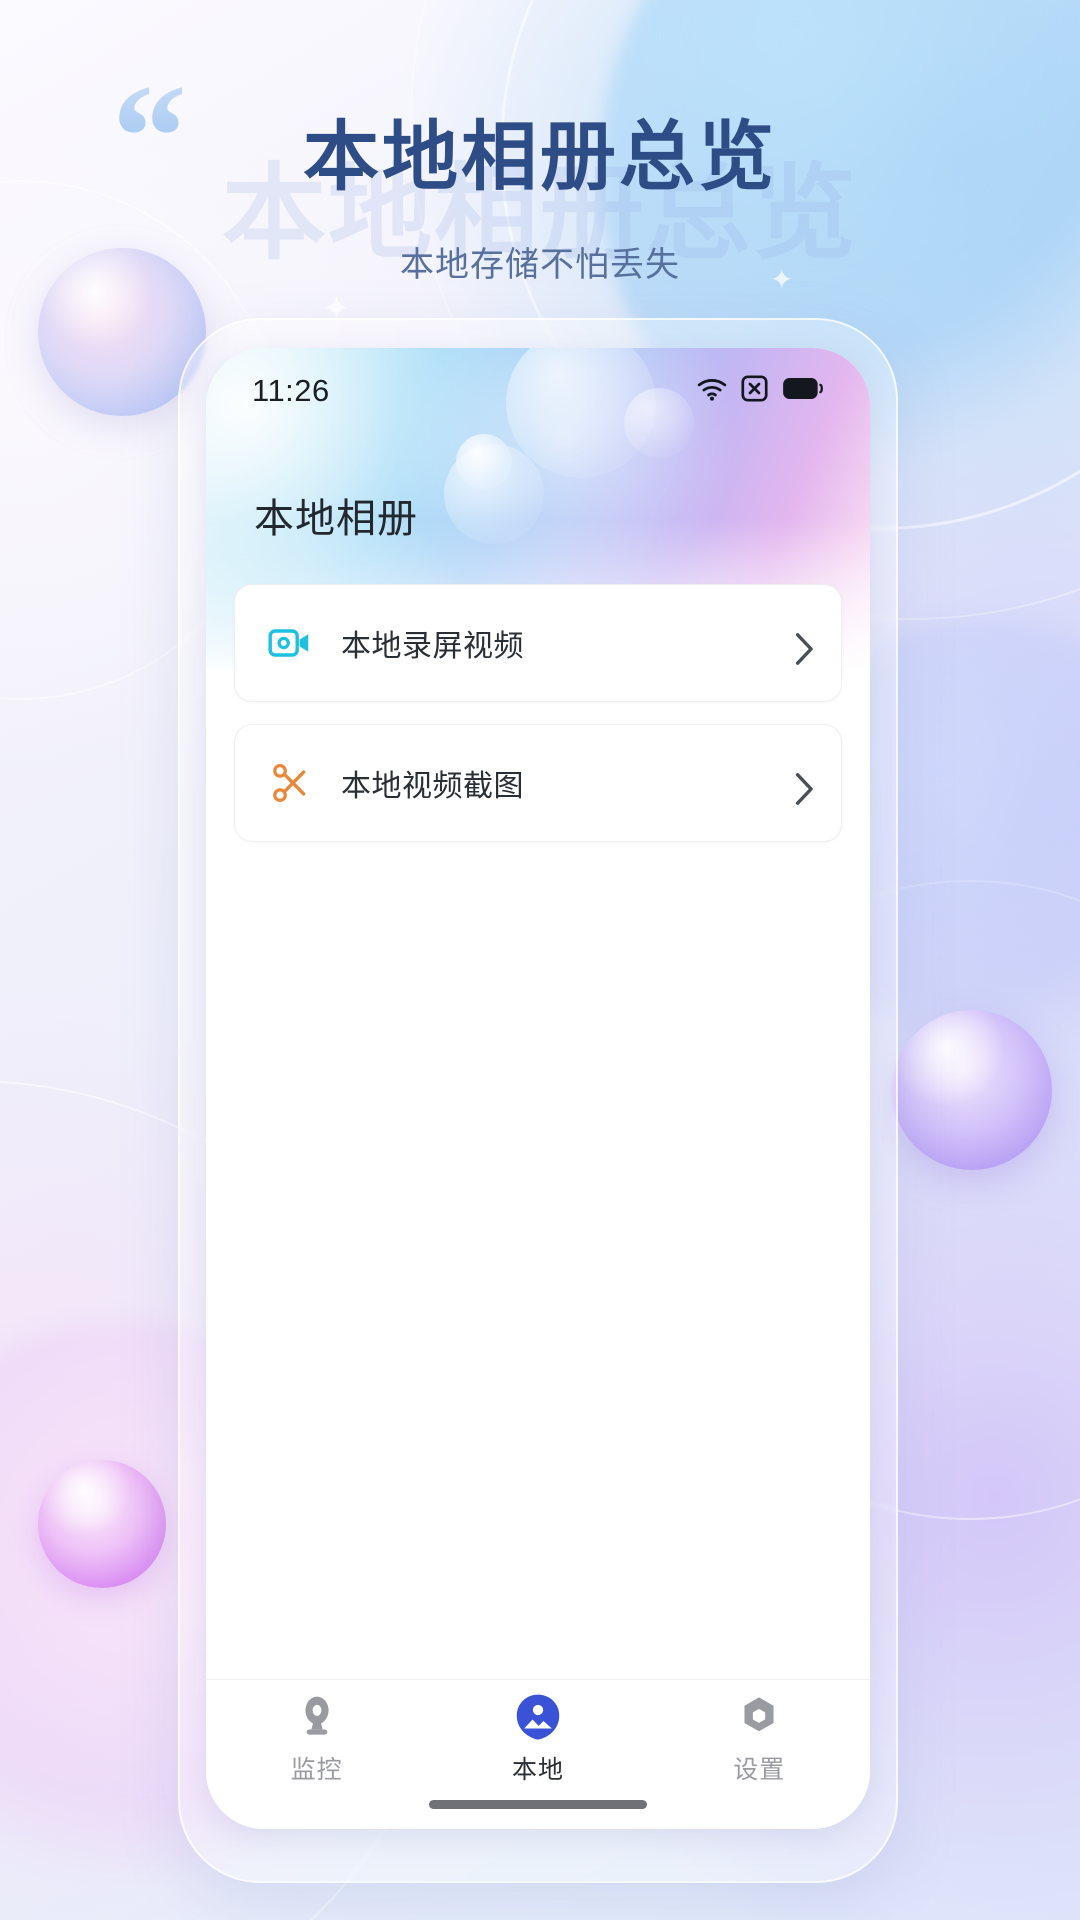  I want to click on status-icons, so click(760, 391).